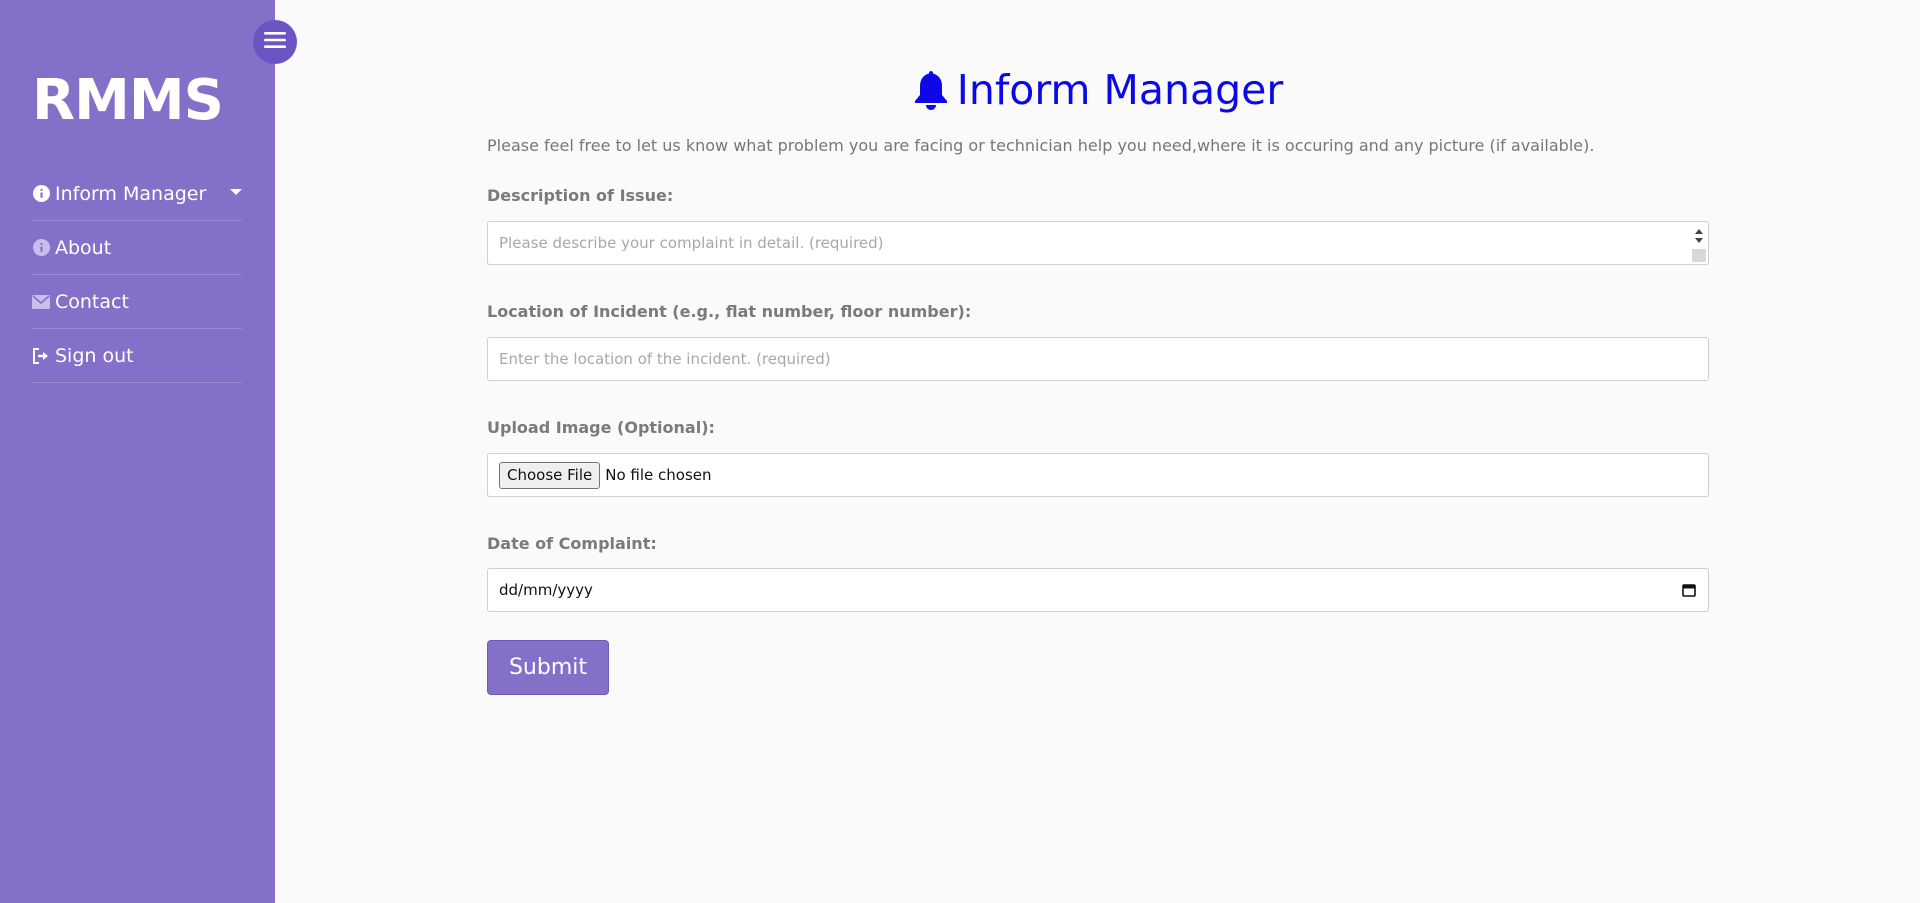  Describe the element at coordinates (128, 100) in the screenshot. I see `brand-logo: RMMS` at that location.